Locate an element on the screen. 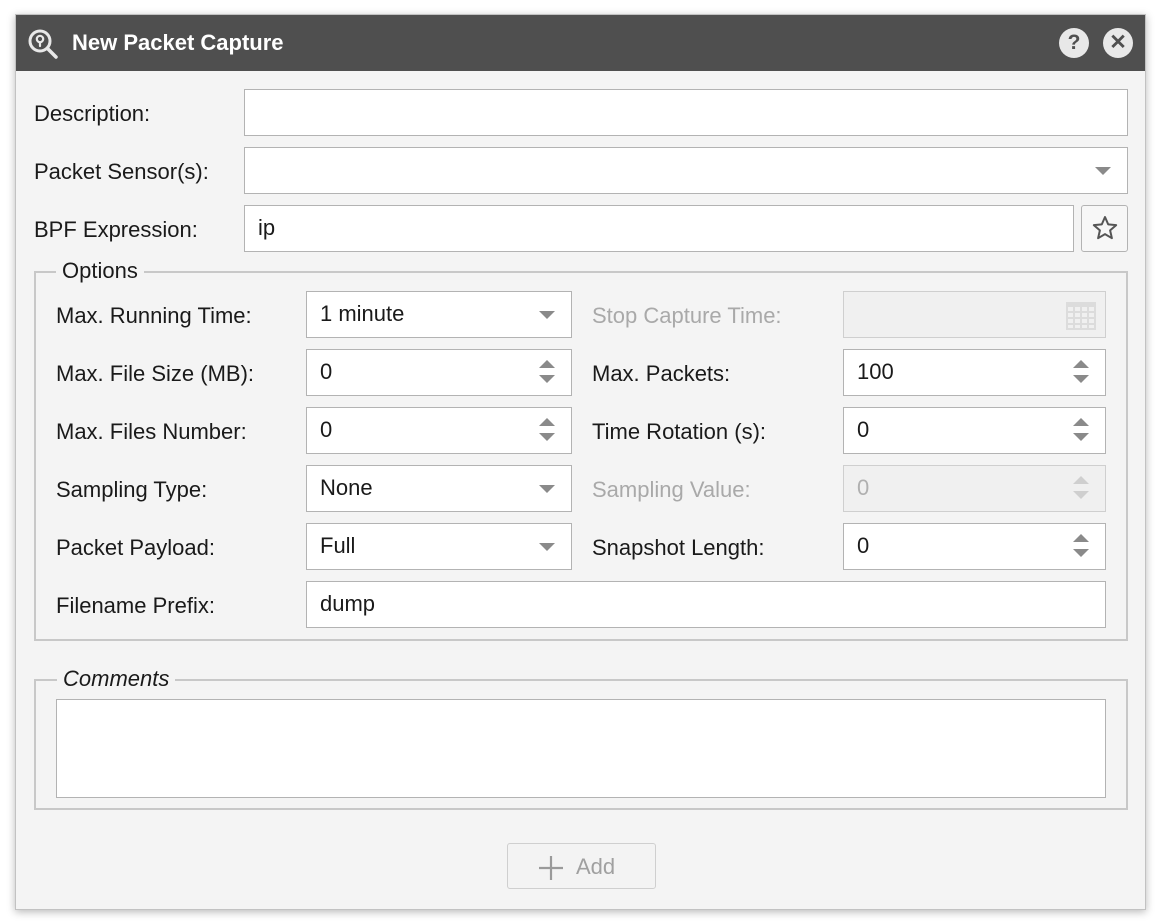 The image size is (1162, 922). time-rotation-value: 0 is located at coordinates (863, 429).